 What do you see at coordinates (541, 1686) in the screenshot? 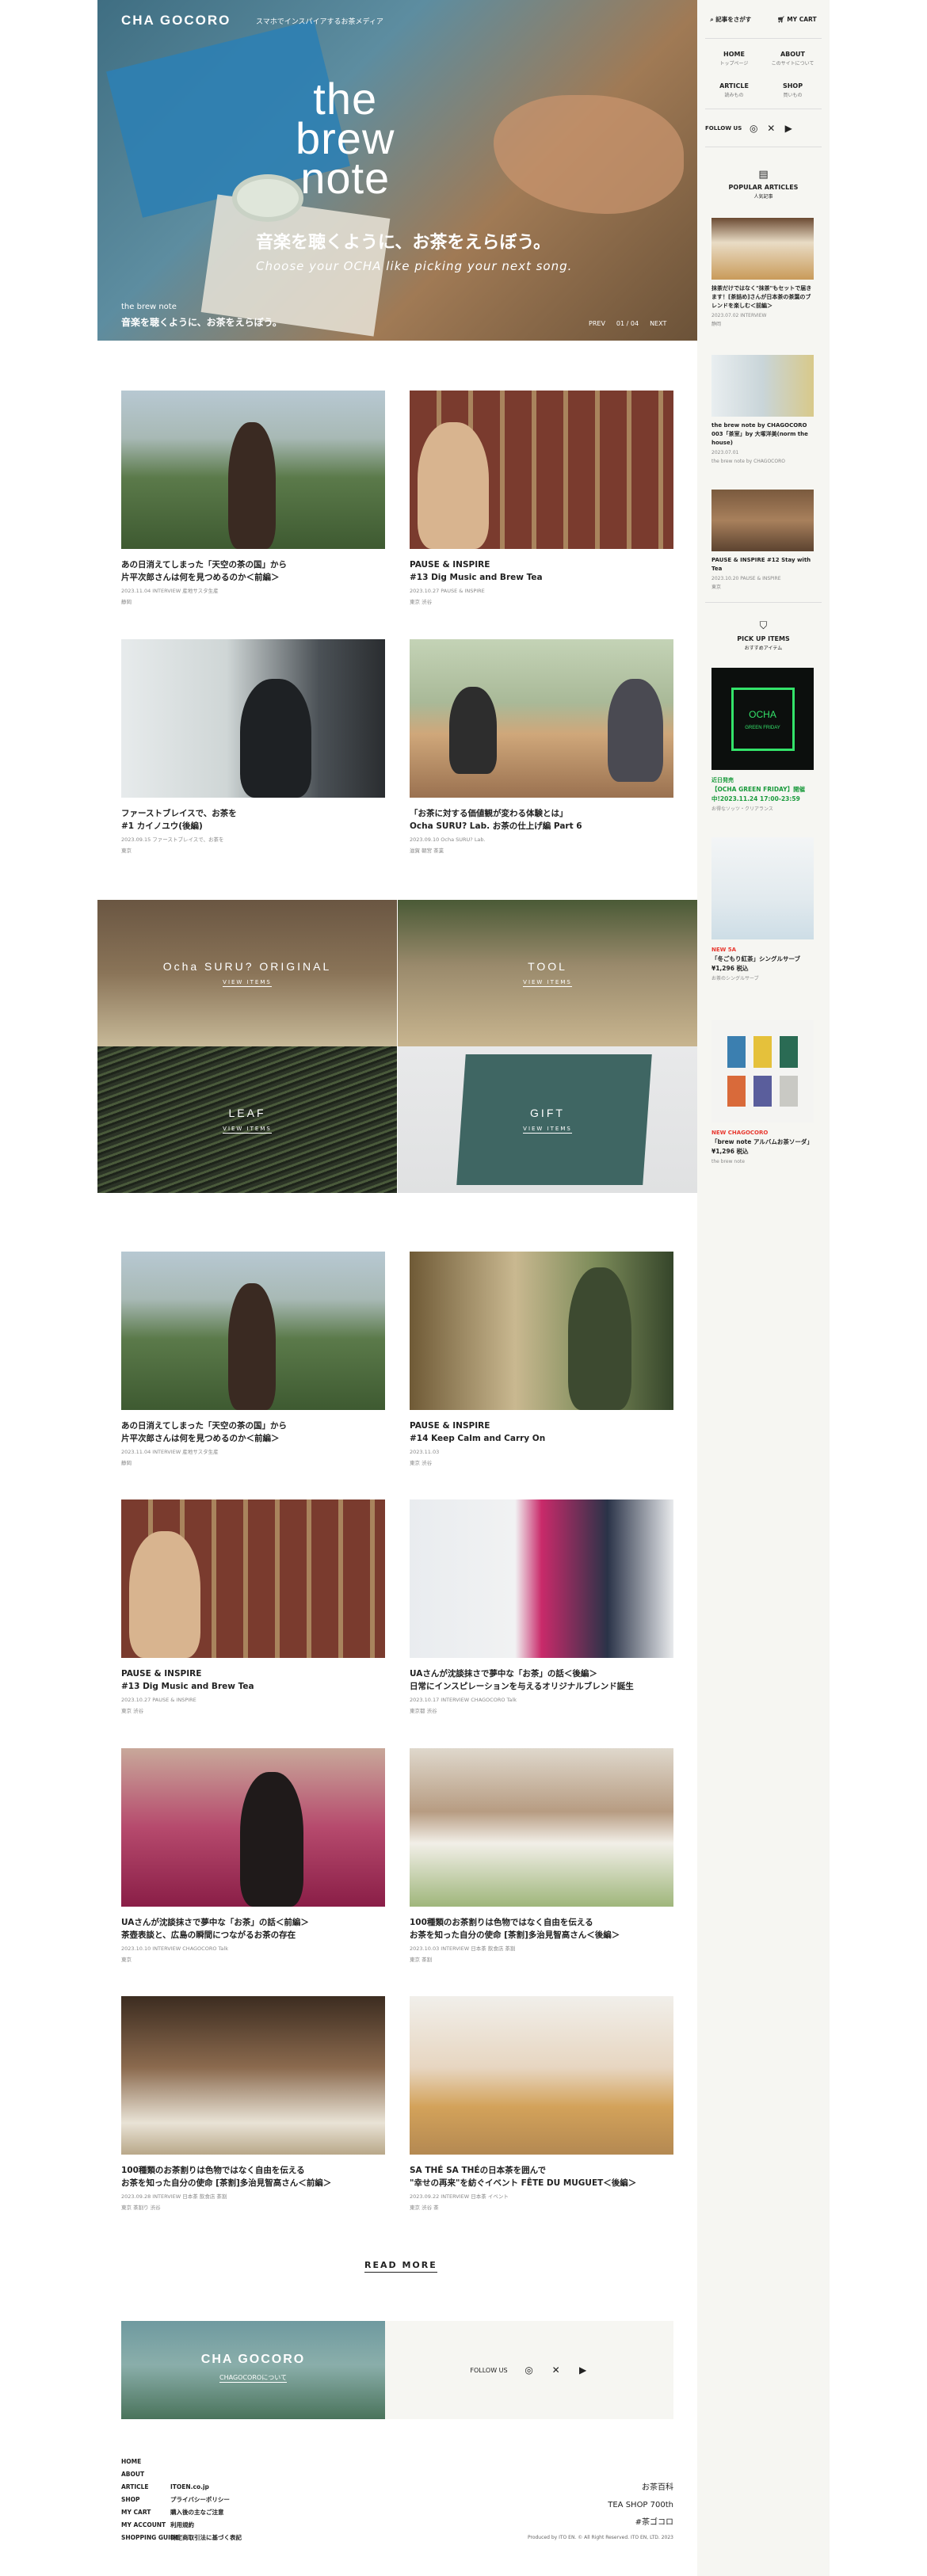
I see `article-title-2: 日常にインスピレーションを与えるオリジナルブレンド誕生` at bounding box center [541, 1686].